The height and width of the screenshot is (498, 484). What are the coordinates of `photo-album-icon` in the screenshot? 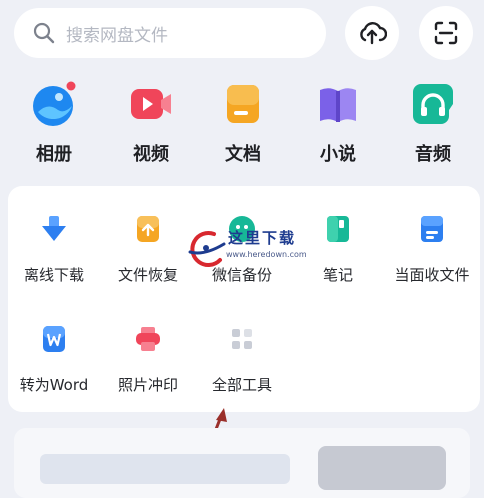 It's located at (54, 103).